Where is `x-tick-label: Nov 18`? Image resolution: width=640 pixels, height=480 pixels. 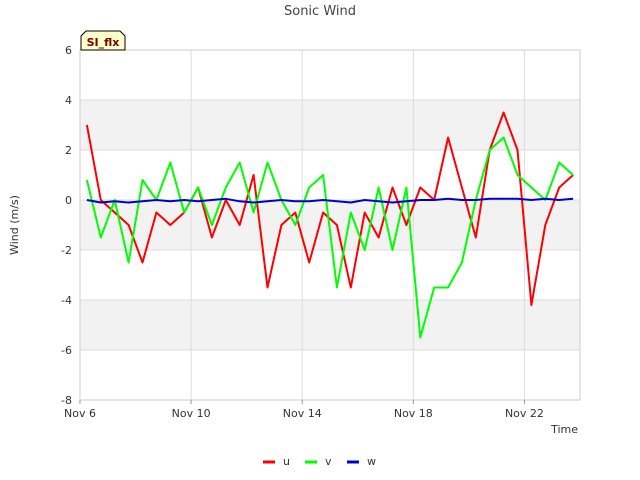
x-tick-label: Nov 18 is located at coordinates (413, 413).